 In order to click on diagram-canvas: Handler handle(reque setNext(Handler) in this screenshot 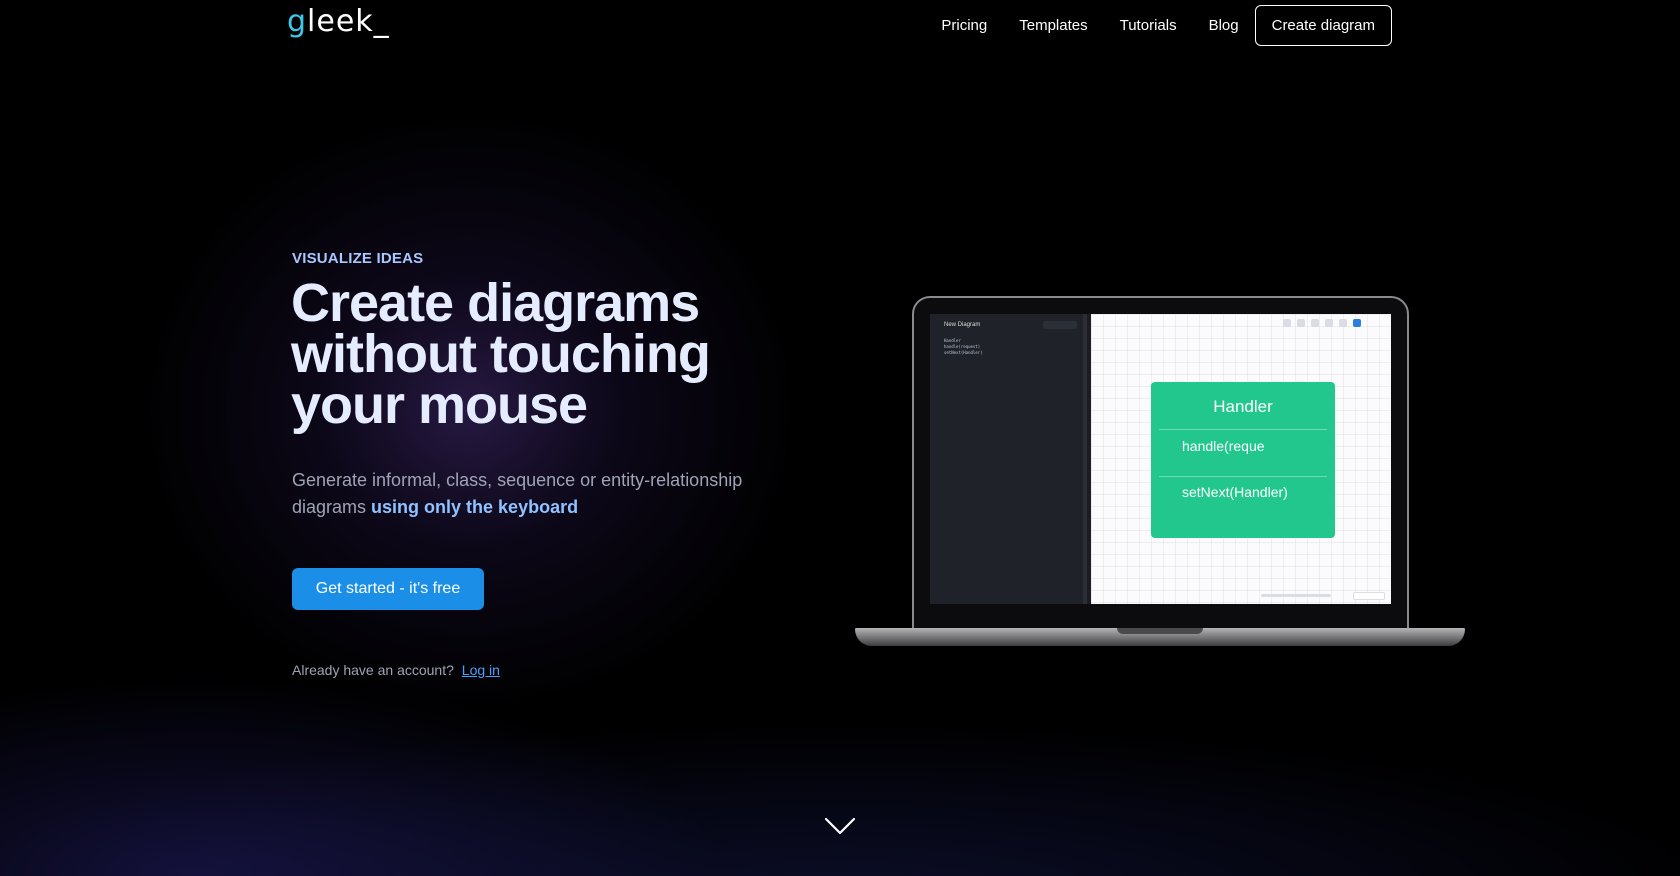, I will do `click(1241, 459)`.